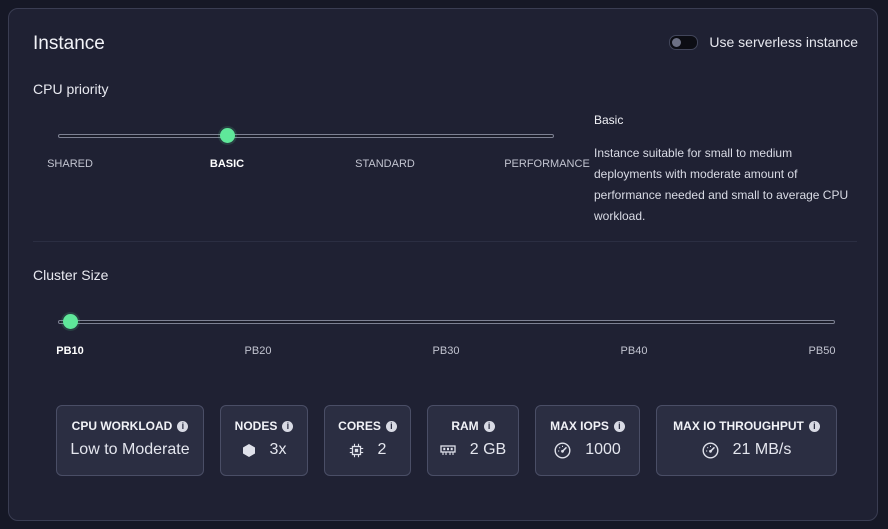 Image resolution: width=888 pixels, height=529 pixels. I want to click on cores-label: CORES, so click(359, 426).